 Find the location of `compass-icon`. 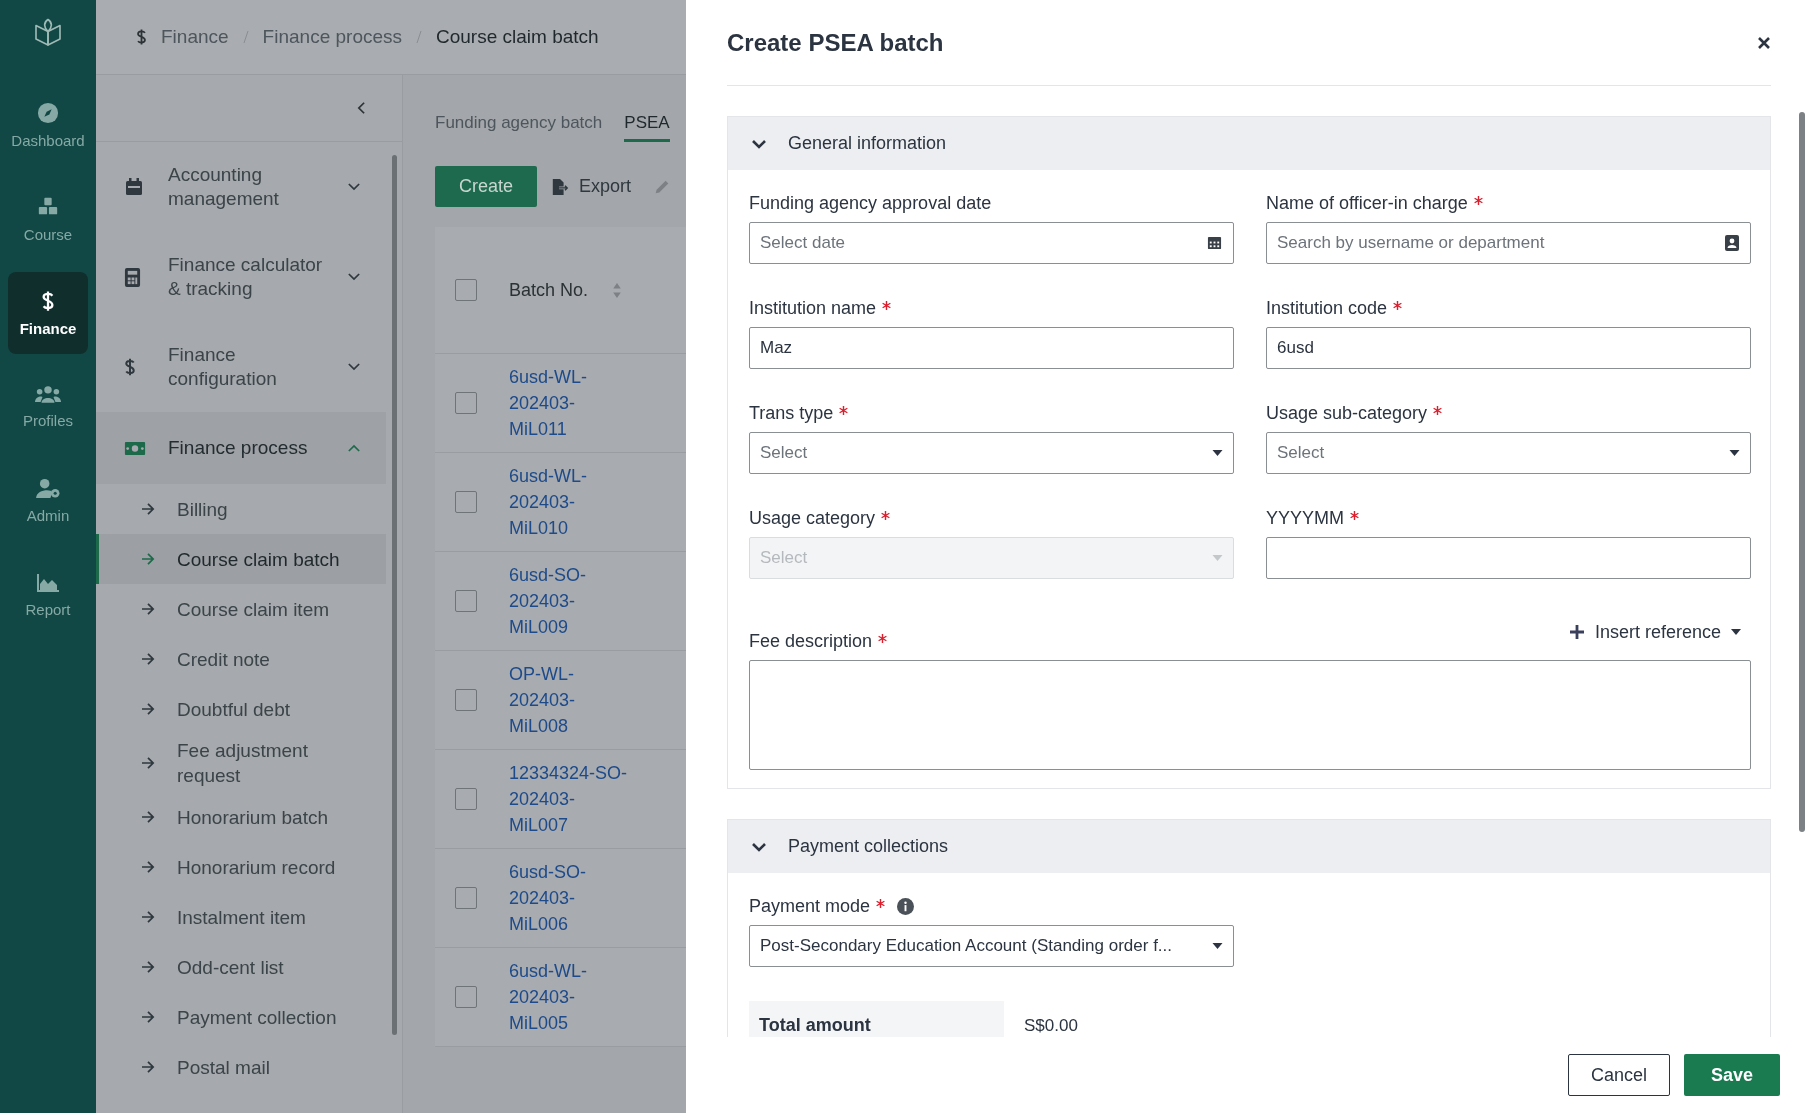

compass-icon is located at coordinates (48, 112).